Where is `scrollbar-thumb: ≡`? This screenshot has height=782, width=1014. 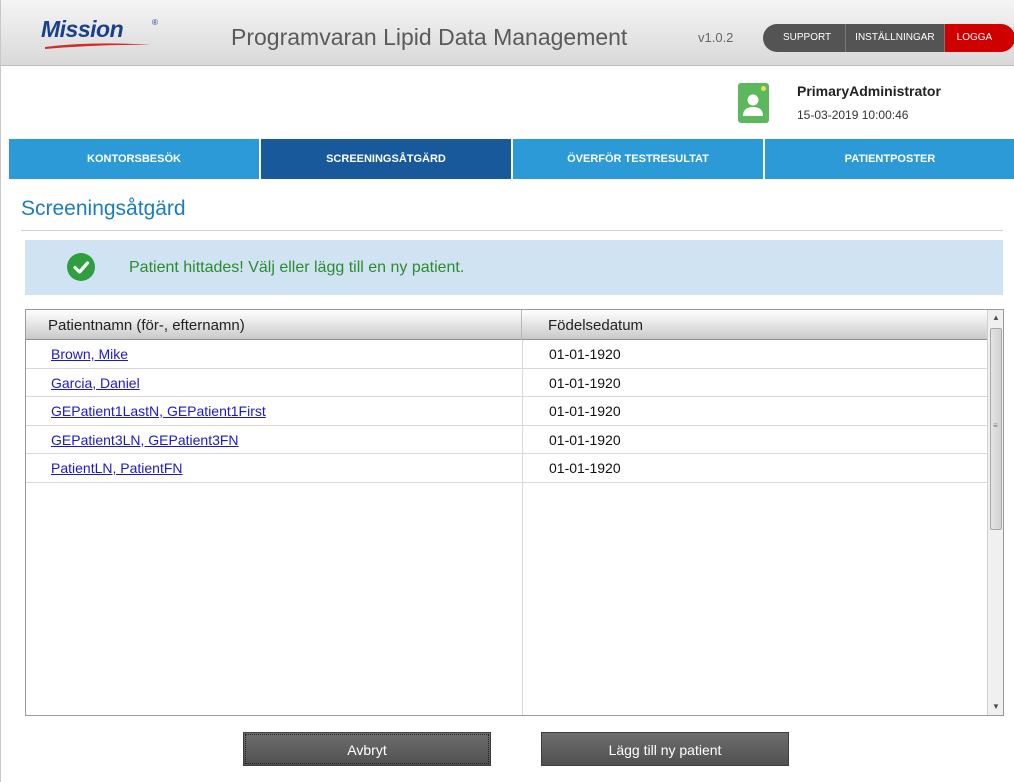
scrollbar-thumb: ≡ is located at coordinates (996, 429).